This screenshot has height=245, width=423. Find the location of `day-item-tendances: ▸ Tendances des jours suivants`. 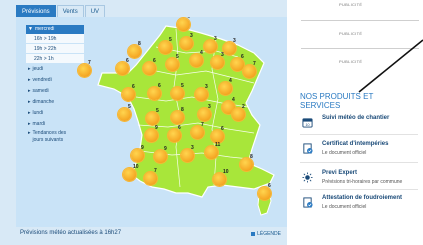

day-item-tendances: ▸ Tendances des jours suivants is located at coordinates (55, 138).